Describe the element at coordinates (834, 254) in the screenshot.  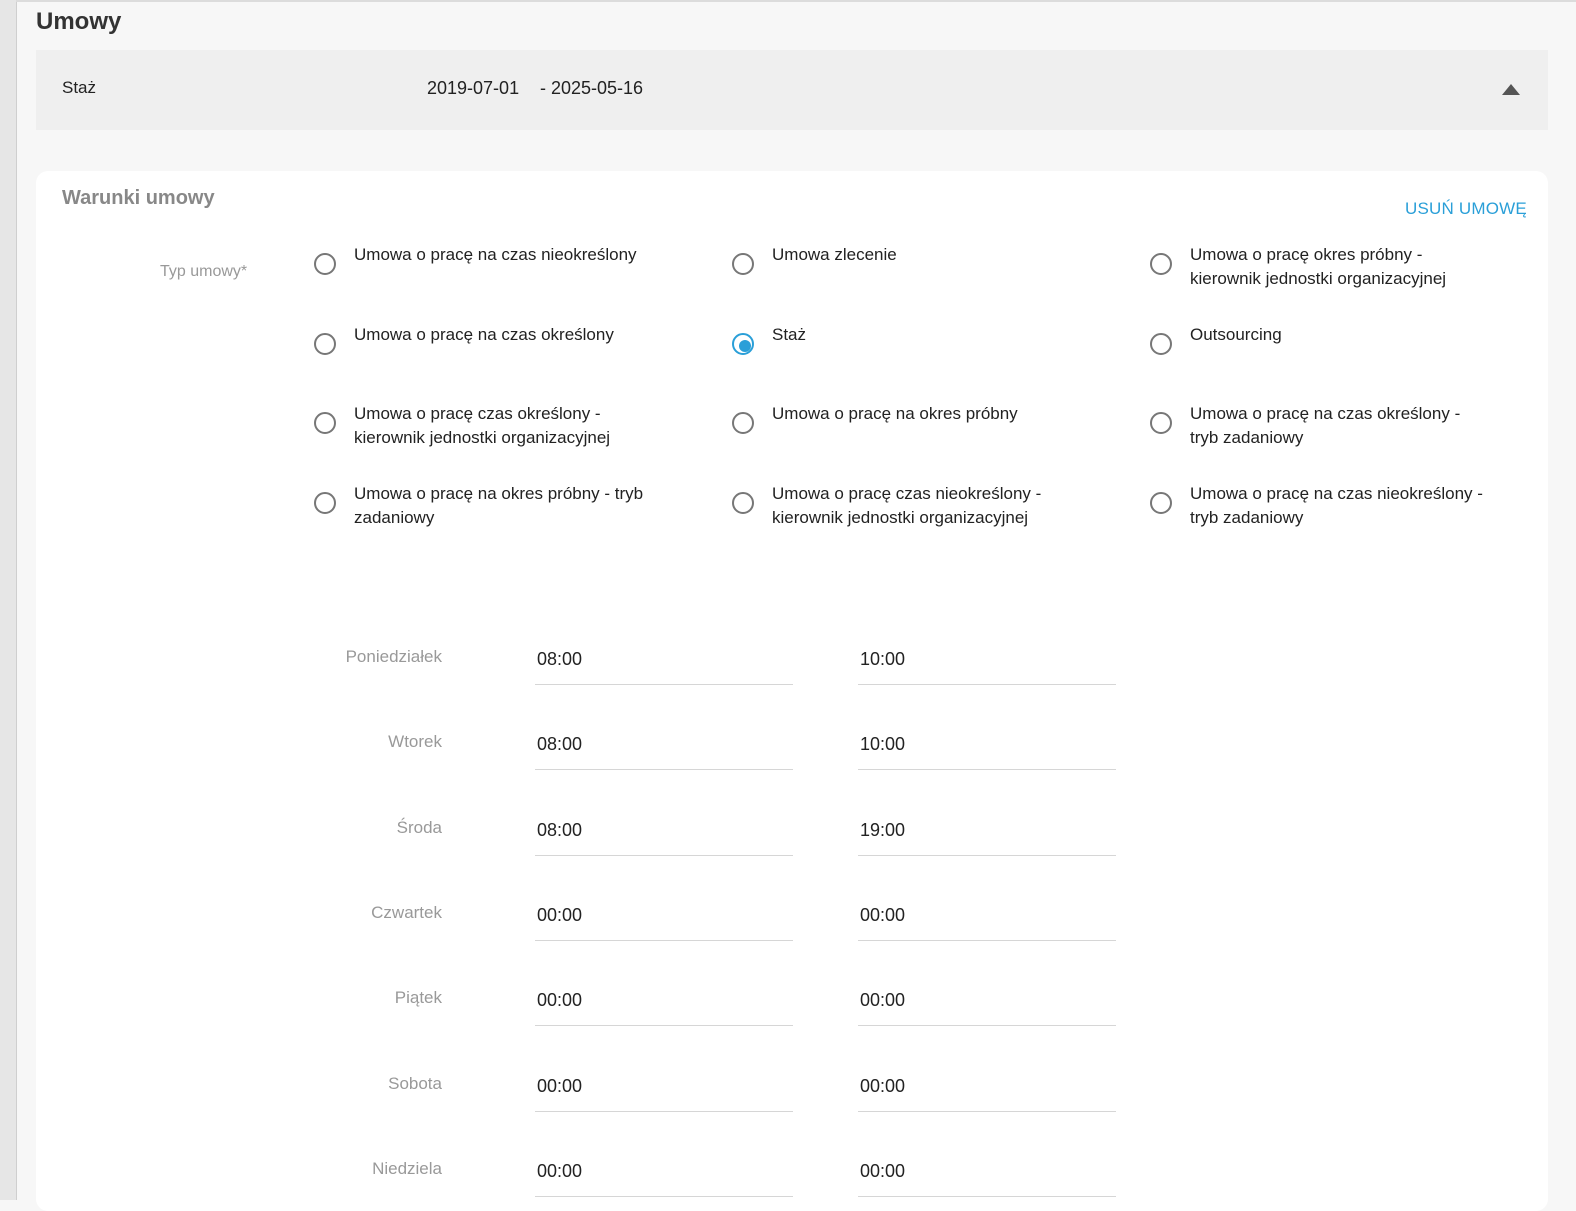
I see `contract-type-option-label: Umowa zlecenie` at that location.